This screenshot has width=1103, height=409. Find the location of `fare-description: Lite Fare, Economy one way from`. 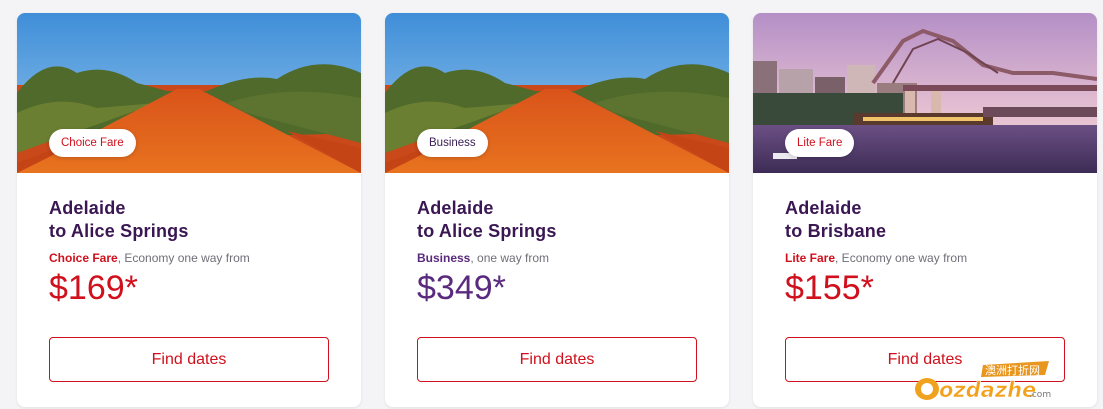

fare-description: Lite Fare, Economy one way from is located at coordinates (876, 258).